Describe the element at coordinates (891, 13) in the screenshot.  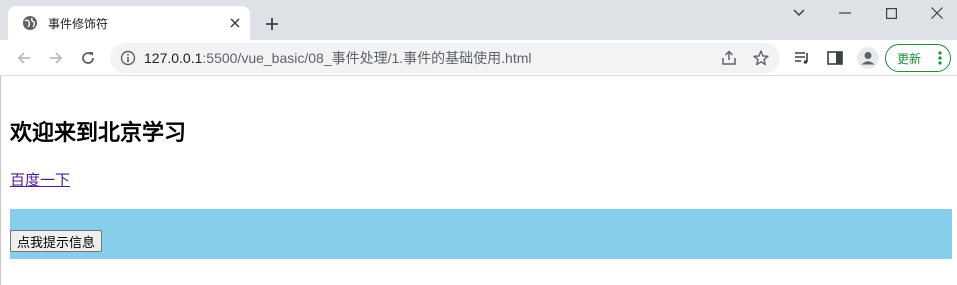
I see `maximize-button` at that location.